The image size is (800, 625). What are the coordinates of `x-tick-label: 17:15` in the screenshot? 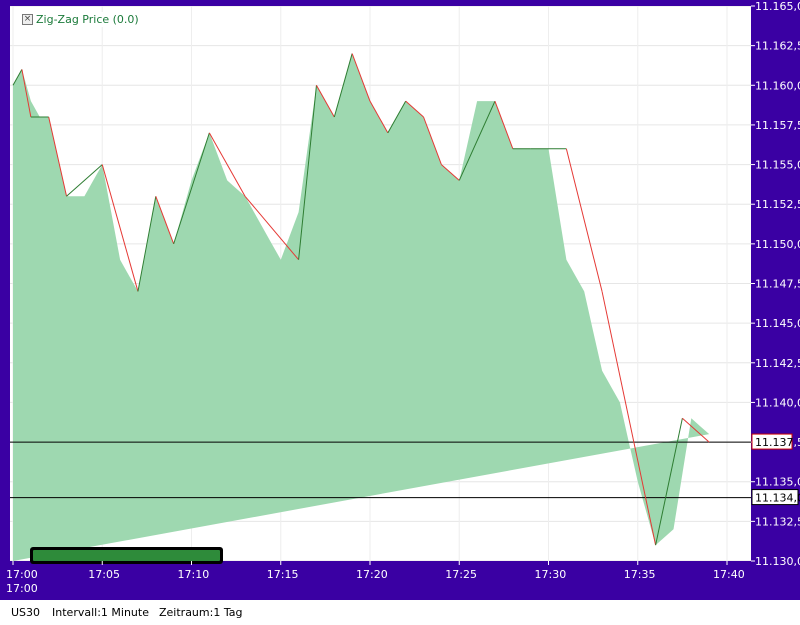 It's located at (283, 574).